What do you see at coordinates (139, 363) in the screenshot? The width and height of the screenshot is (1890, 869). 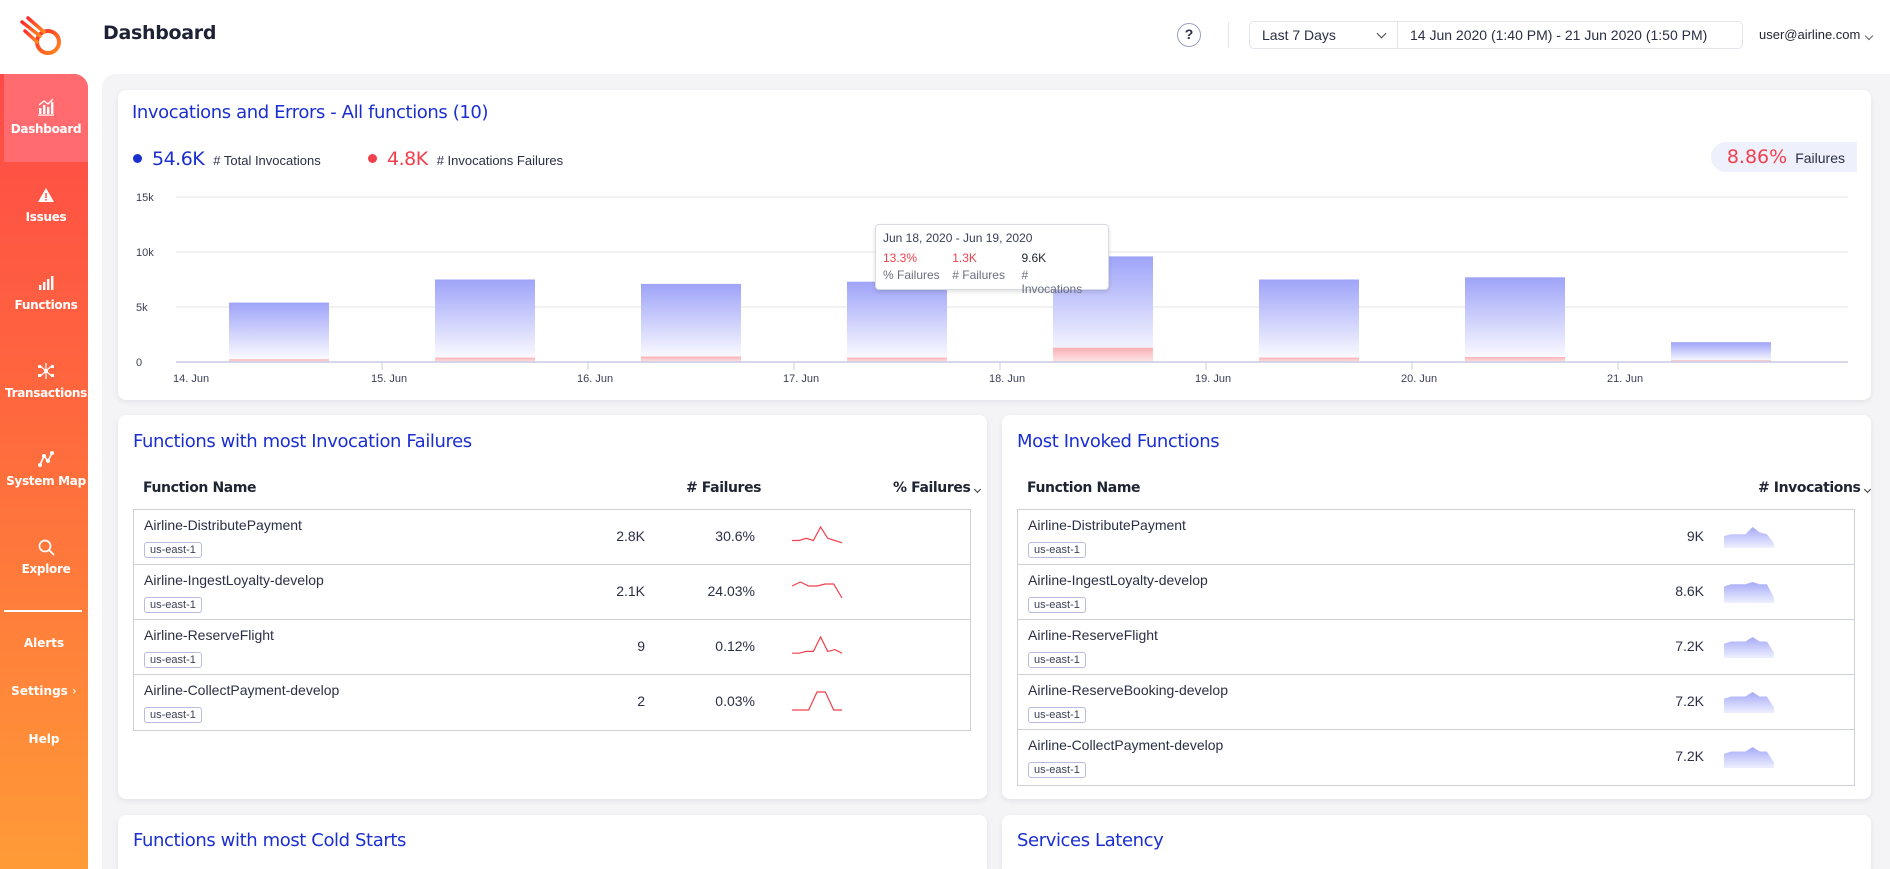 I see `y-tick-label: 0` at bounding box center [139, 363].